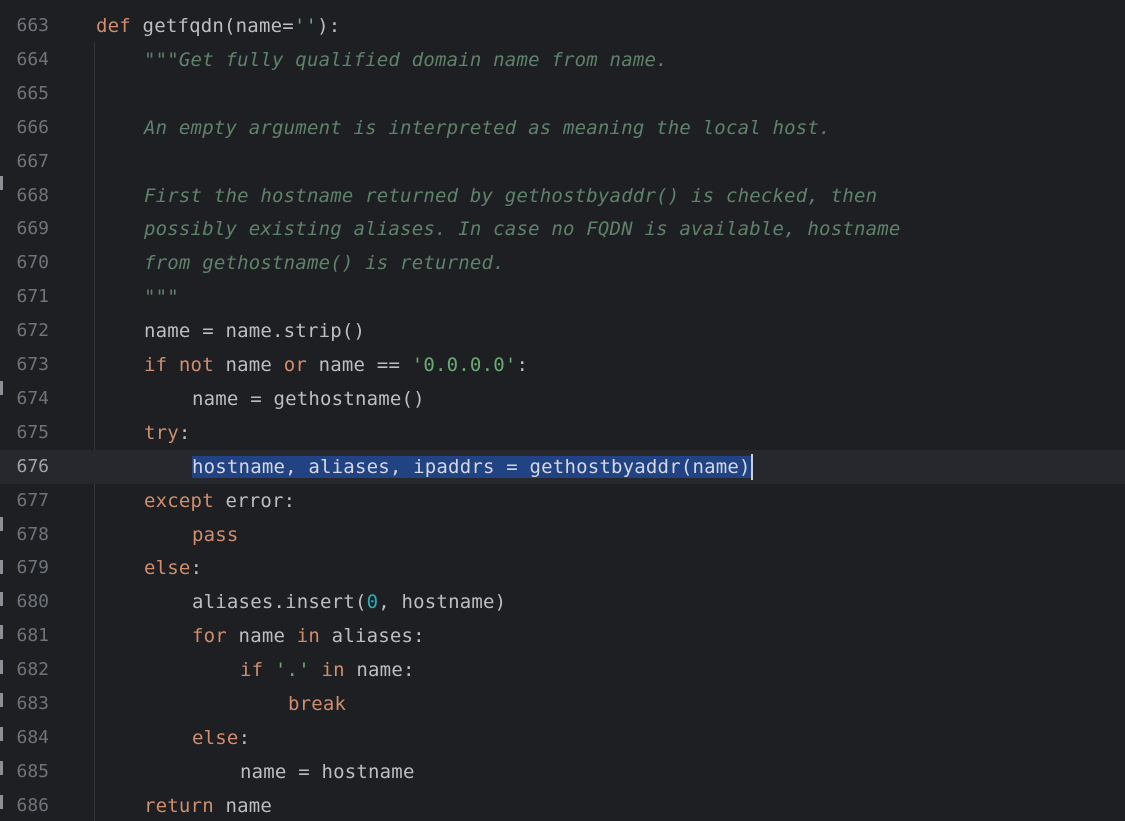  What do you see at coordinates (24, 433) in the screenshot?
I see `line-number: 675` at bounding box center [24, 433].